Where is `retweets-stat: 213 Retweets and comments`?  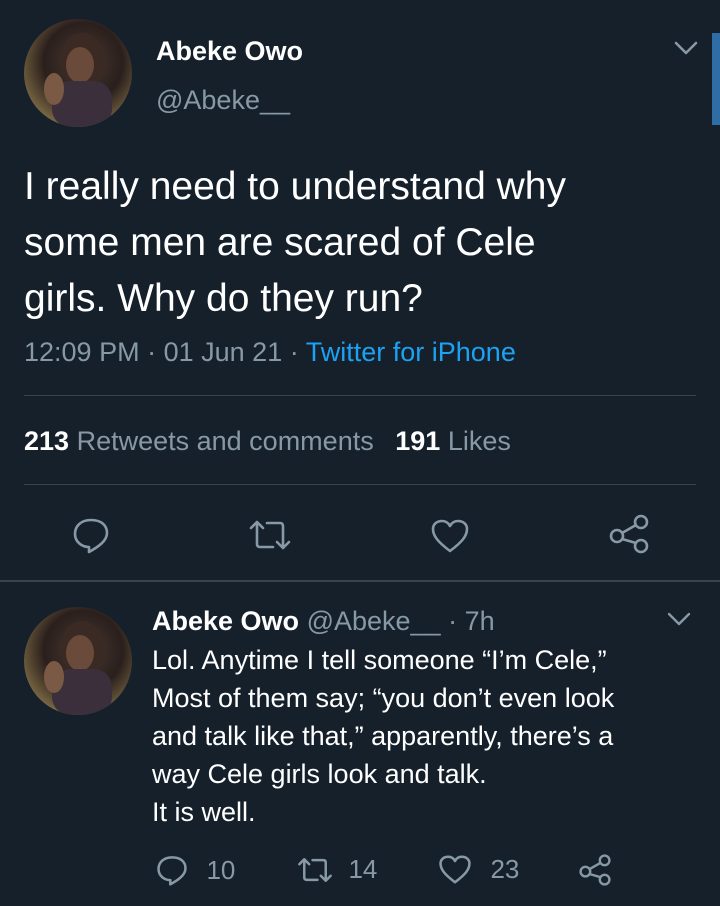
retweets-stat: 213 Retweets and comments is located at coordinates (202, 441).